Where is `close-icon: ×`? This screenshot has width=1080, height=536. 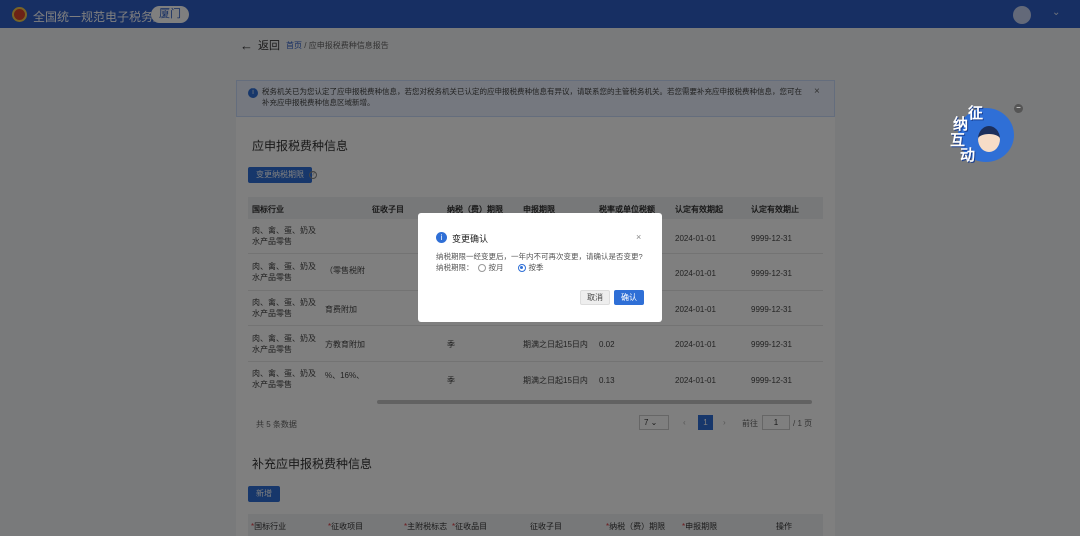 close-icon: × is located at coordinates (638, 237).